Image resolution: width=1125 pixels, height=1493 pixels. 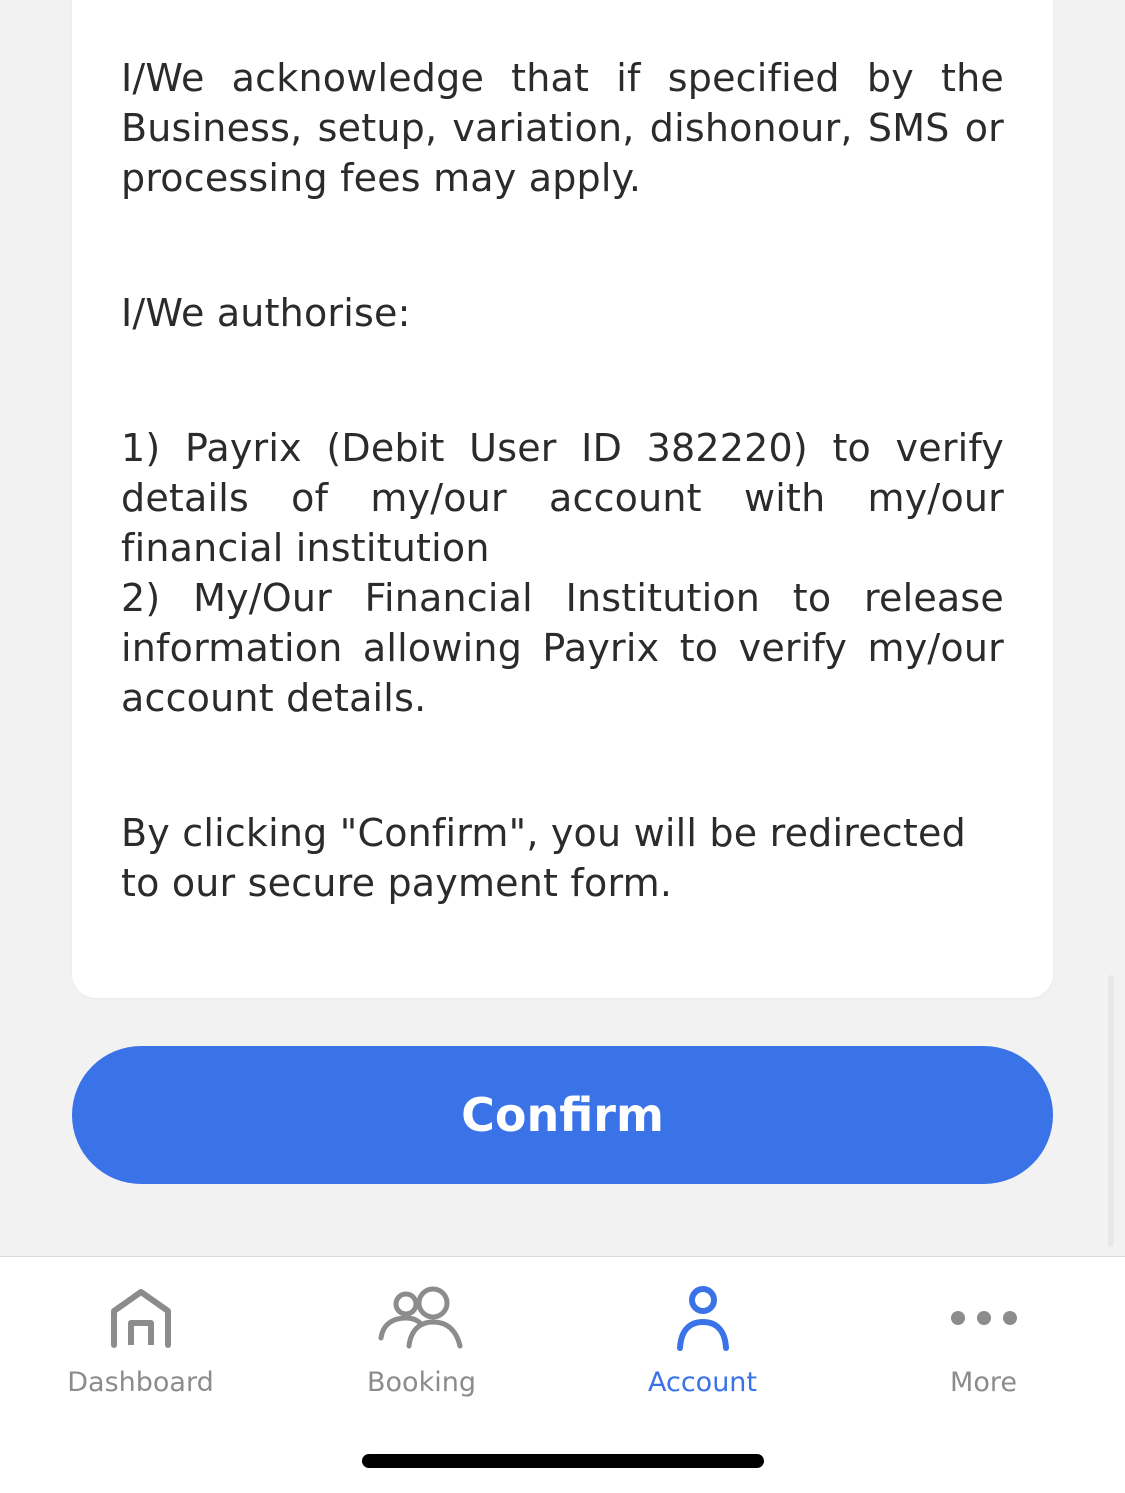 What do you see at coordinates (266, 313) in the screenshot?
I see `authorise-heading: I/We authorise:` at bounding box center [266, 313].